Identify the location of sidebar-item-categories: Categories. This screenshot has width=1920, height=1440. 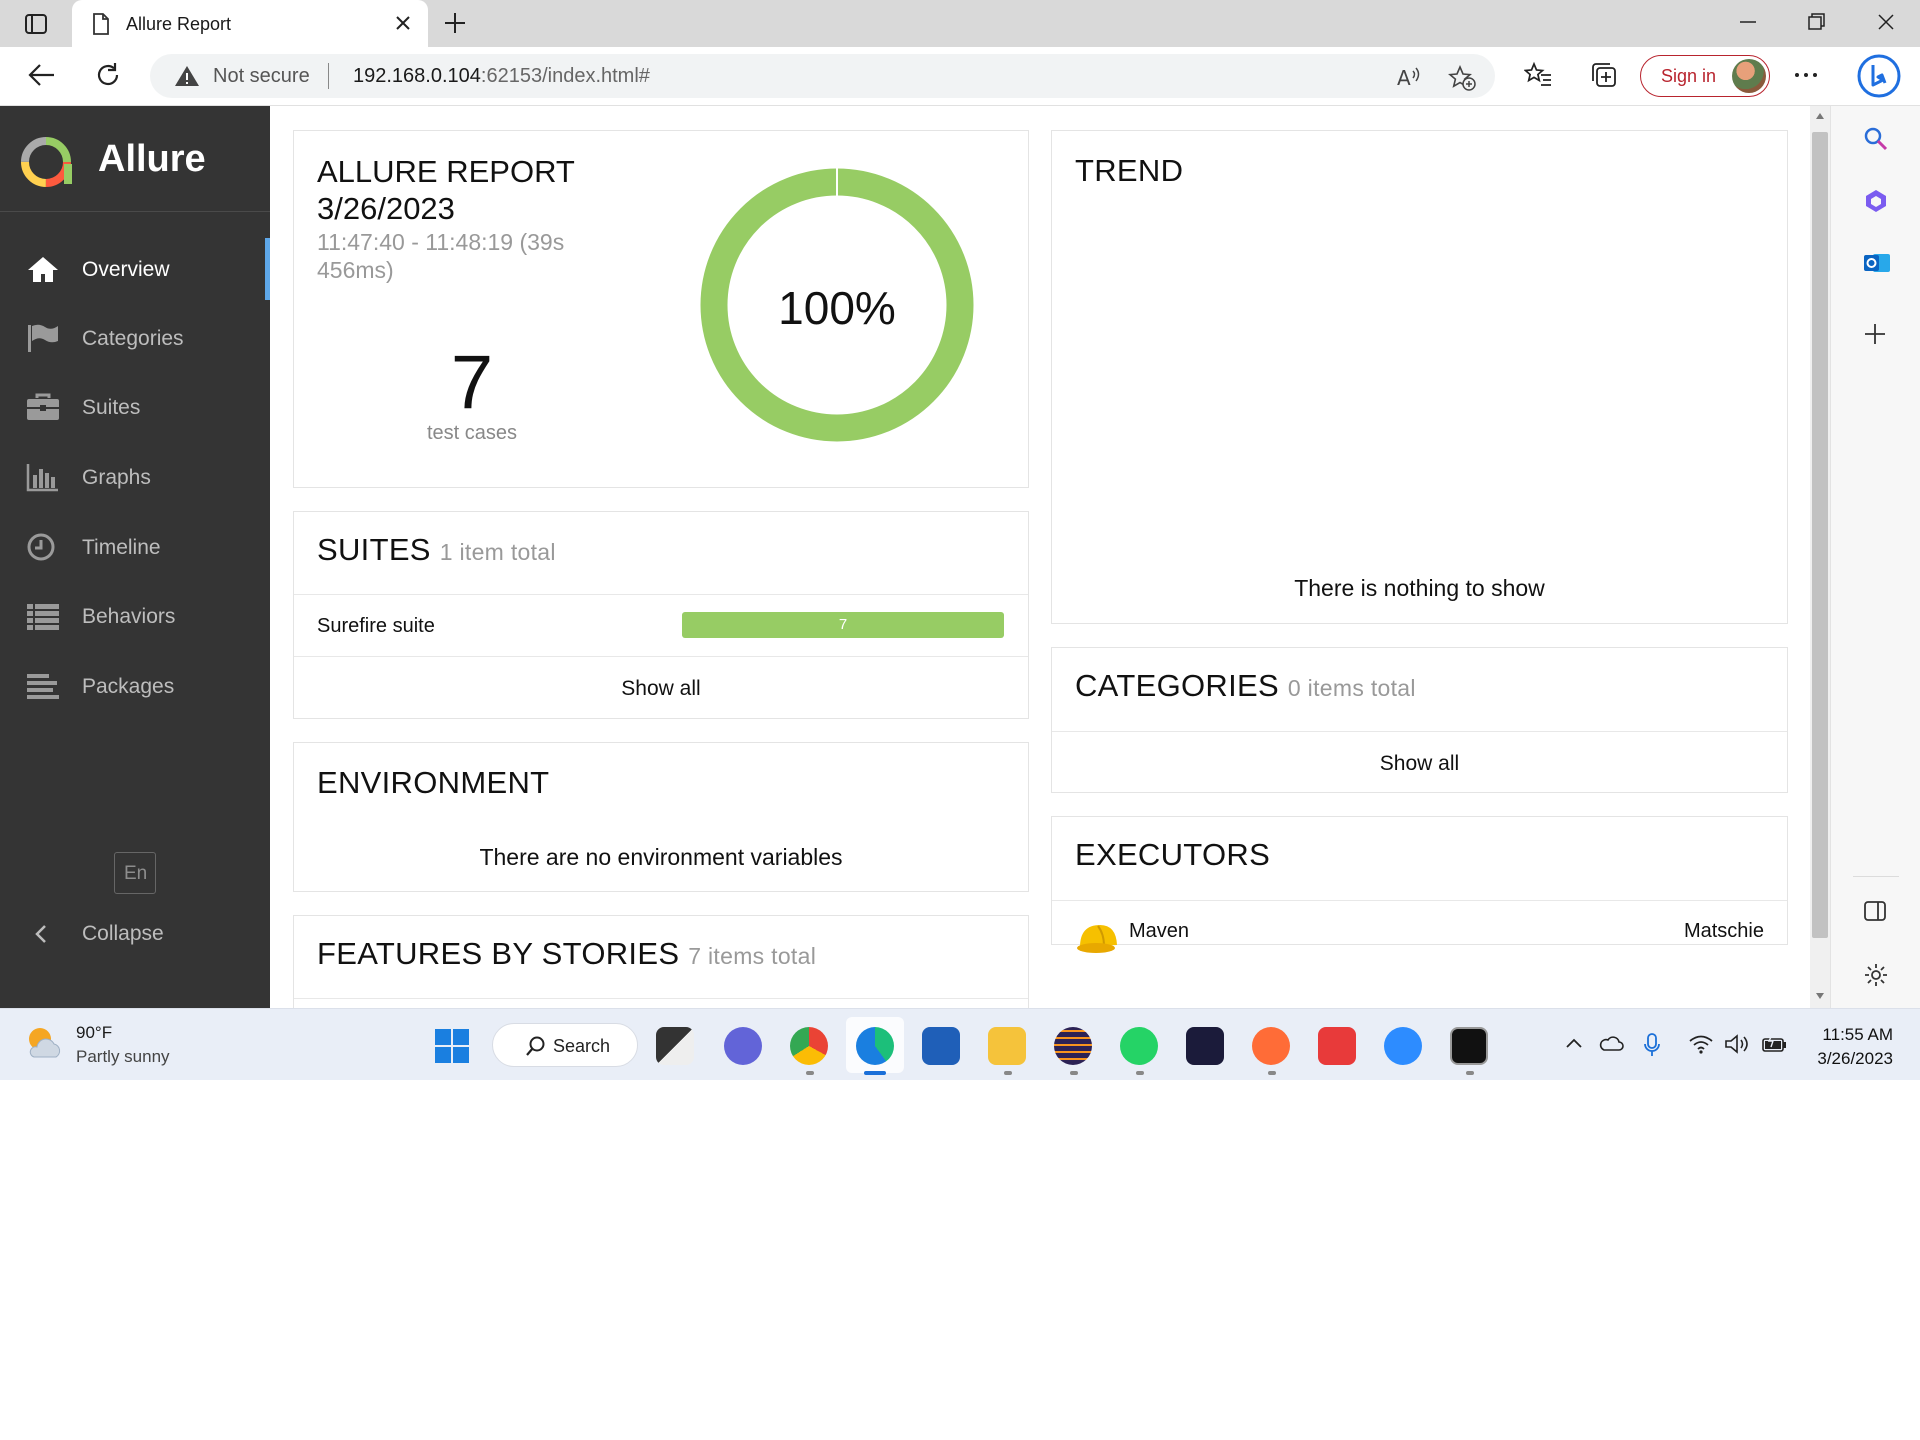
(135, 338).